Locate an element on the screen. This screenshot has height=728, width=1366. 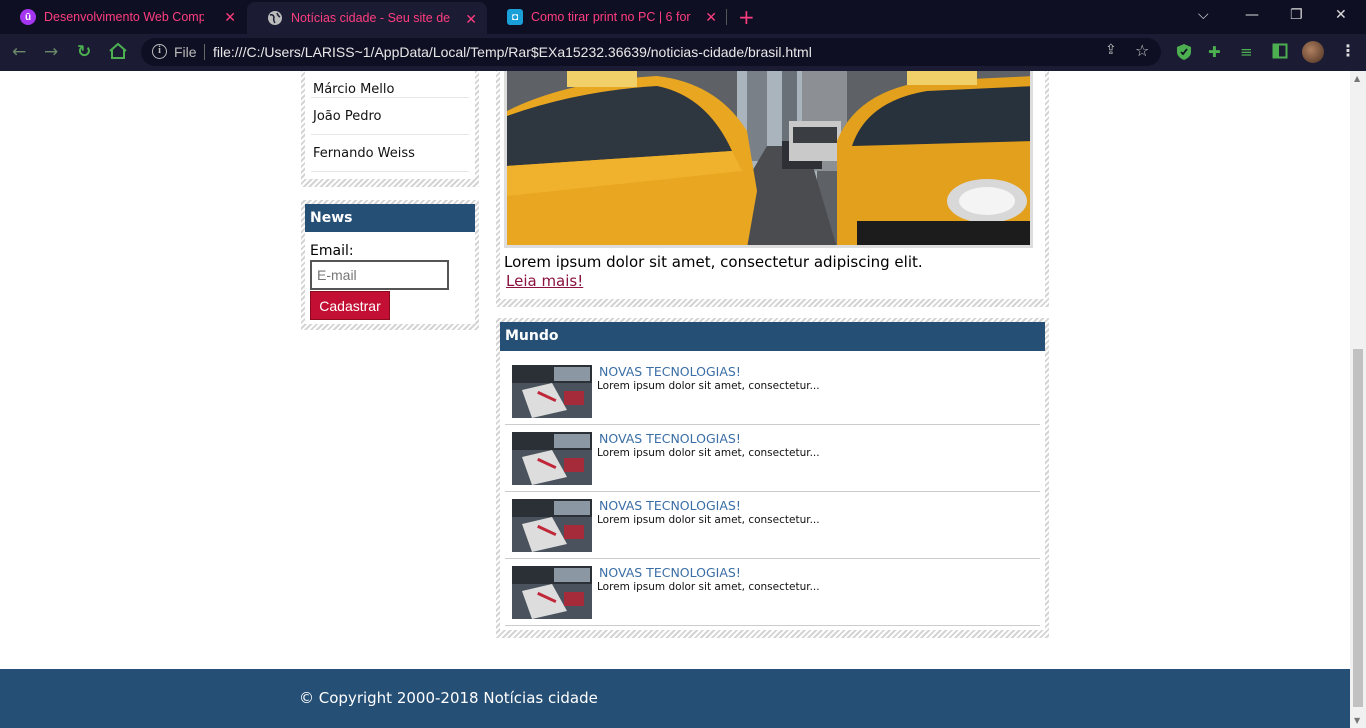
mundo-title: Mundo is located at coordinates (772, 336).